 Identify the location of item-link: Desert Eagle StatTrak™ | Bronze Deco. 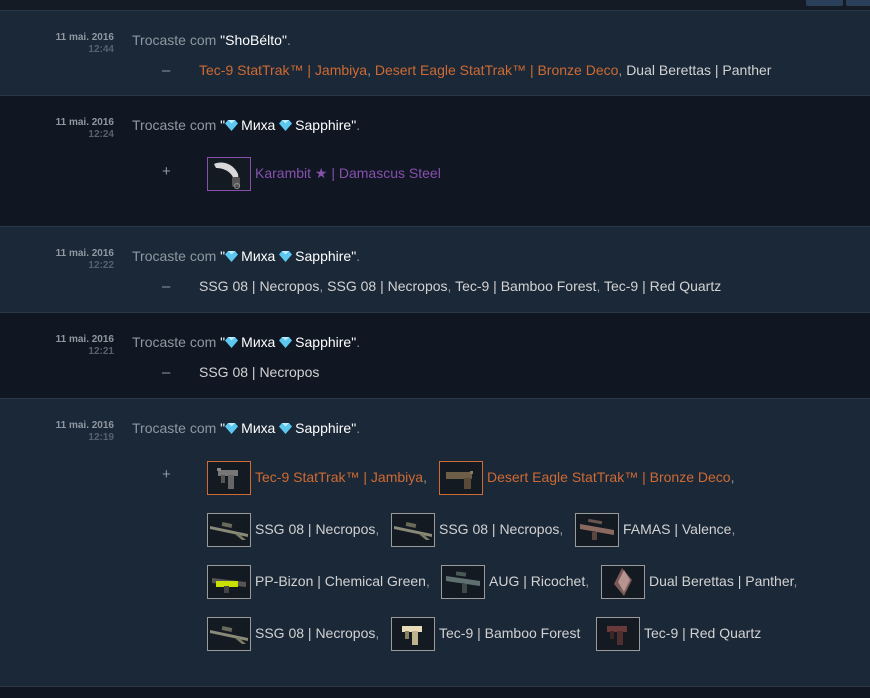
(497, 70).